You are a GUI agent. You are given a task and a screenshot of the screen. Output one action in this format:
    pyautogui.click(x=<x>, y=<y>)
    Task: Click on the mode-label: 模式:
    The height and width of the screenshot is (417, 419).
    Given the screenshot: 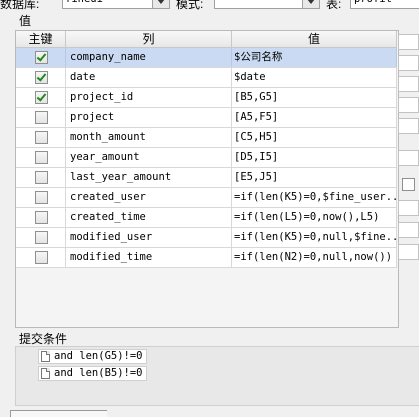 What is the action you would take?
    pyautogui.click(x=190, y=5)
    